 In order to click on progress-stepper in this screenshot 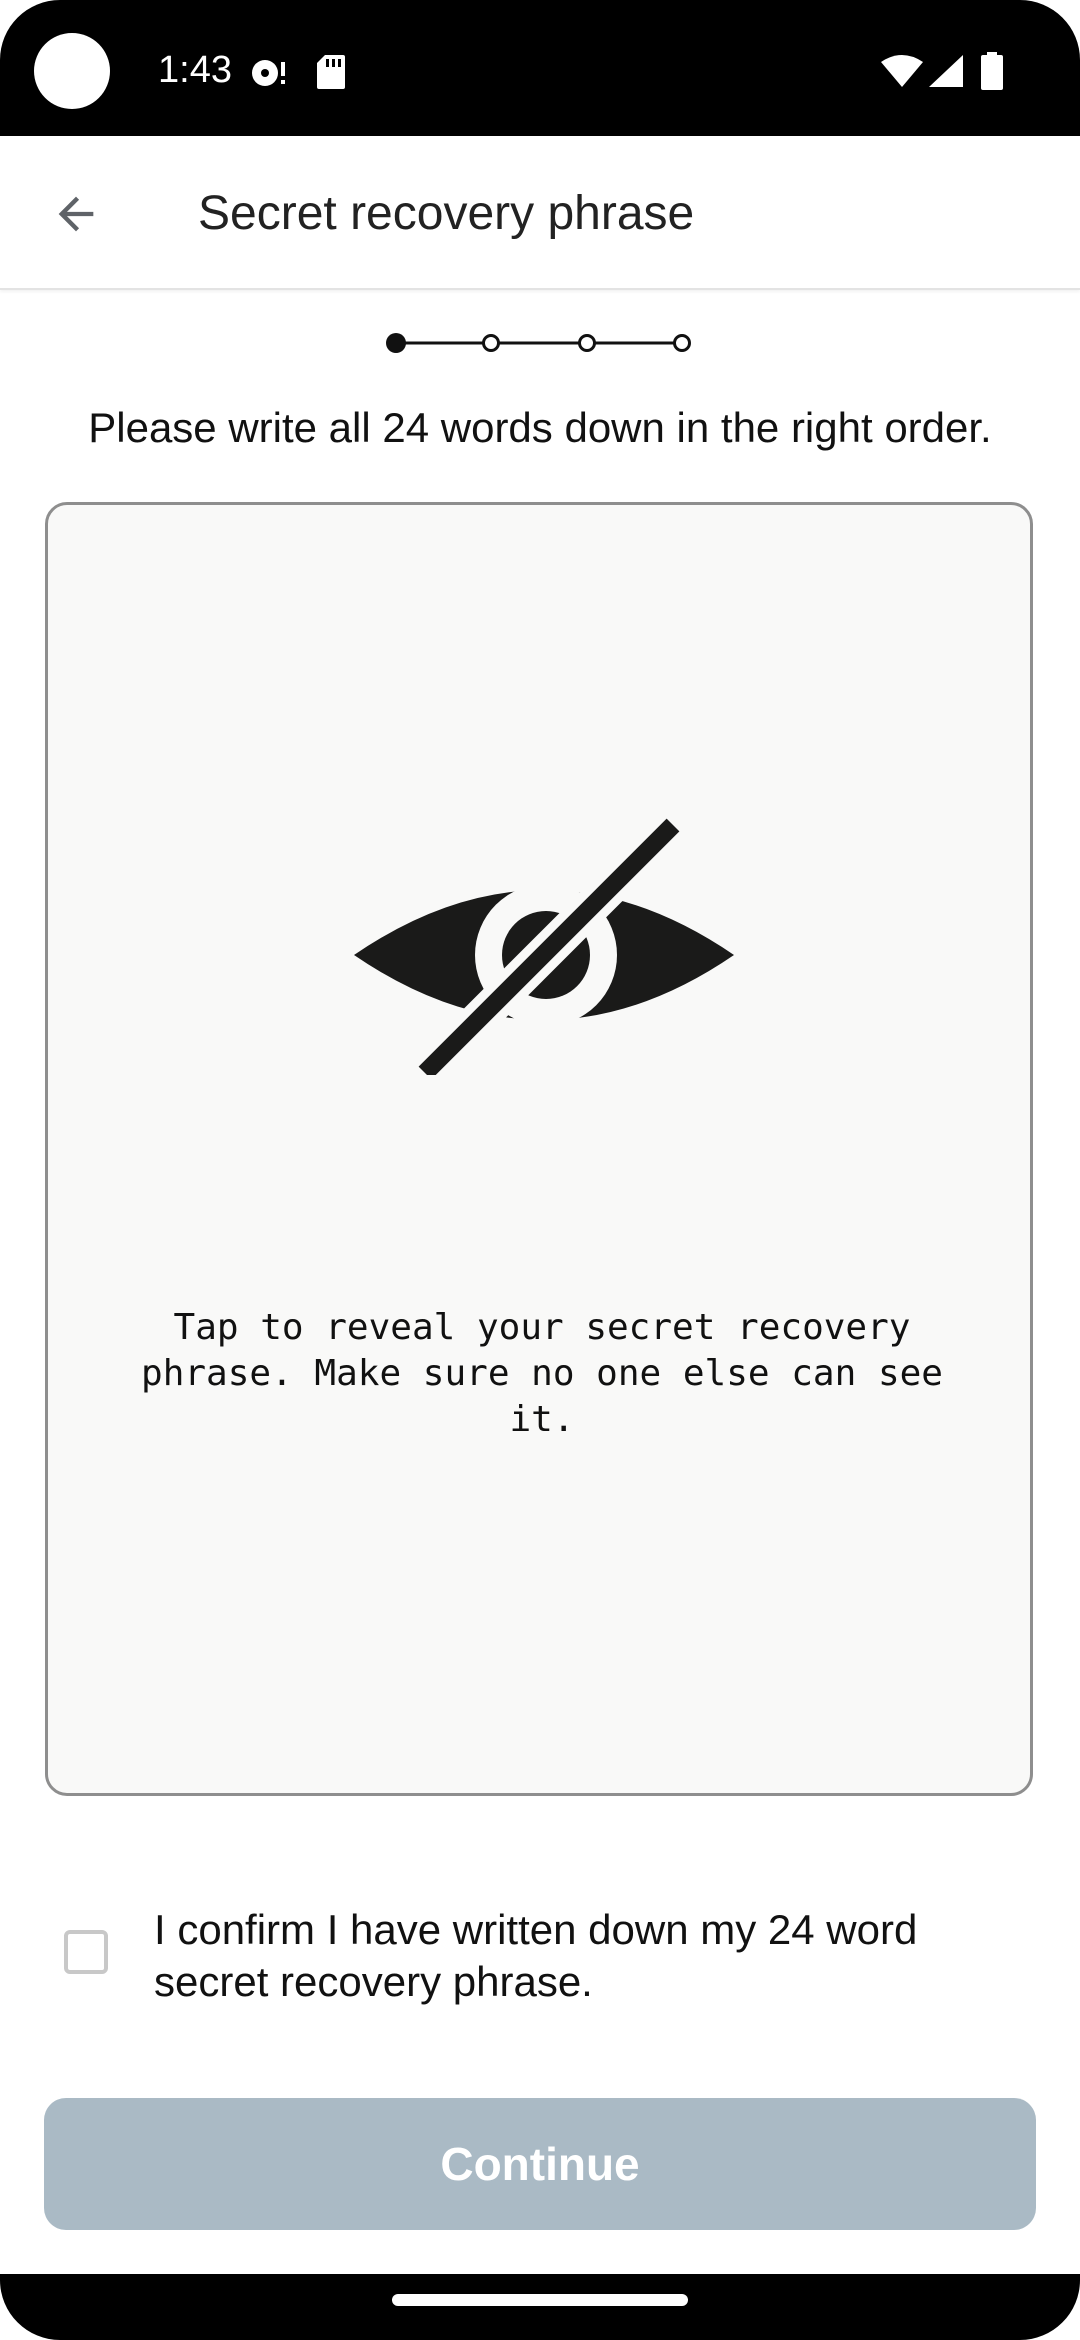, I will do `click(538, 343)`.